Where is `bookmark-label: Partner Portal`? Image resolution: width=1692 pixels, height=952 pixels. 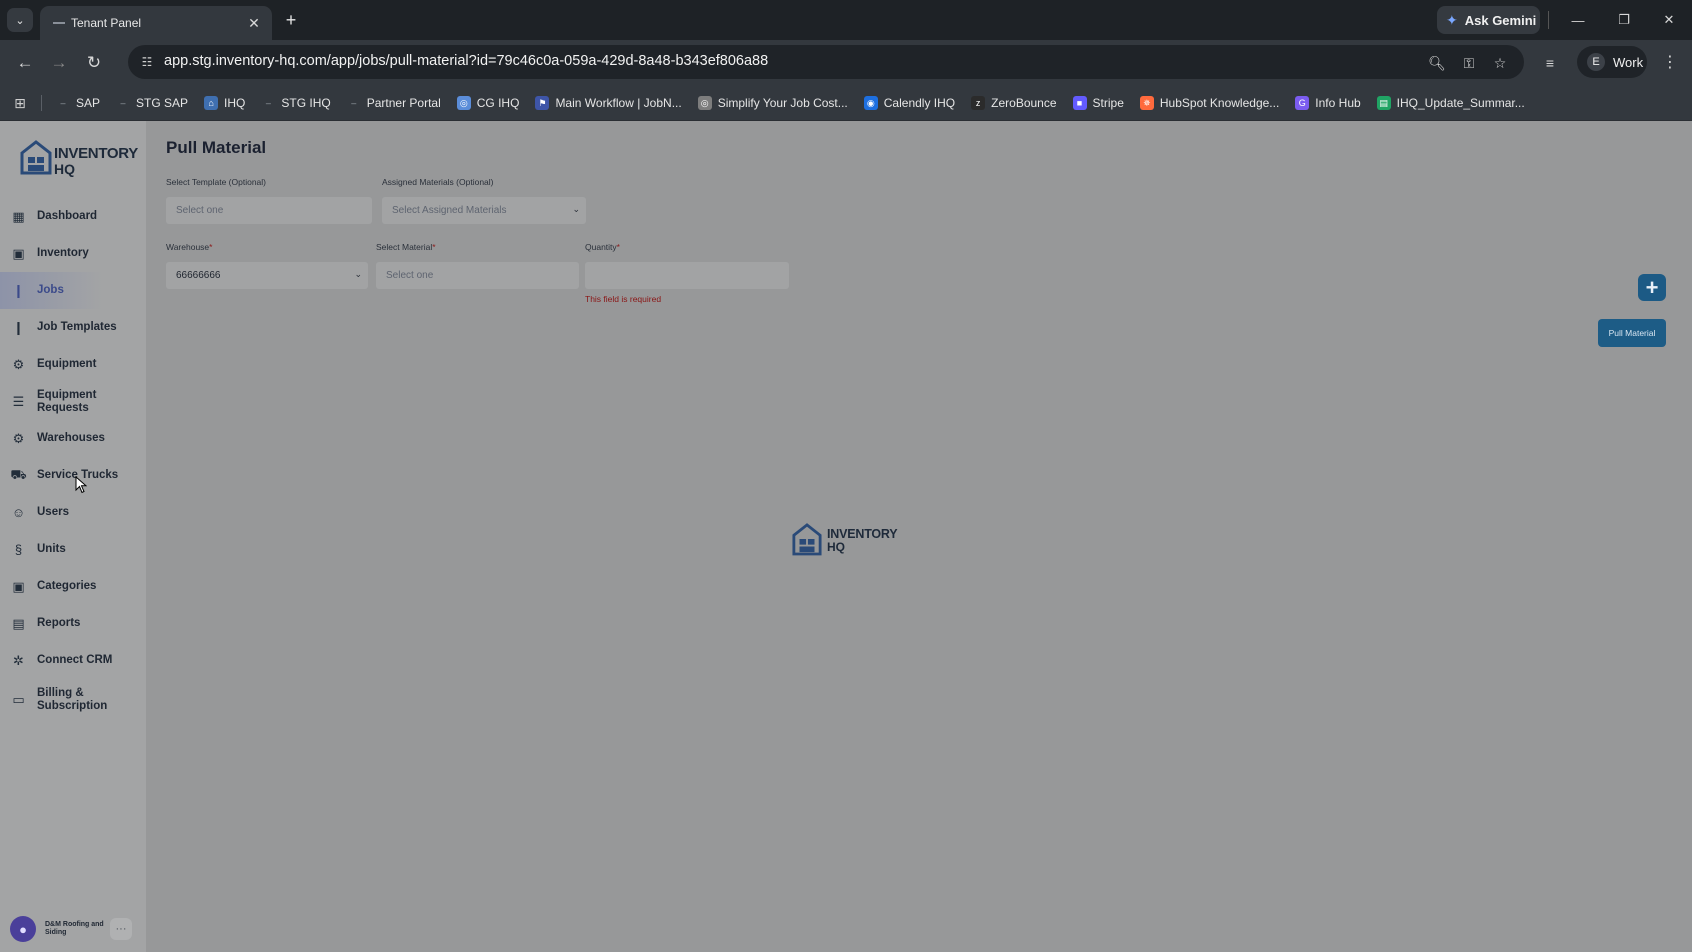 bookmark-label: Partner Portal is located at coordinates (403, 103).